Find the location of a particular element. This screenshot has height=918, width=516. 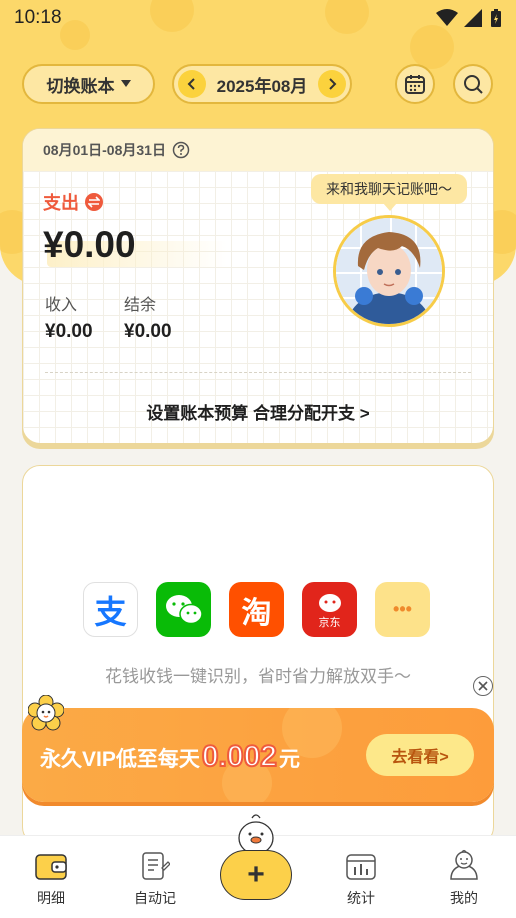

budget-link: 设置账本预算 合理分配开支 > is located at coordinates (258, 411).